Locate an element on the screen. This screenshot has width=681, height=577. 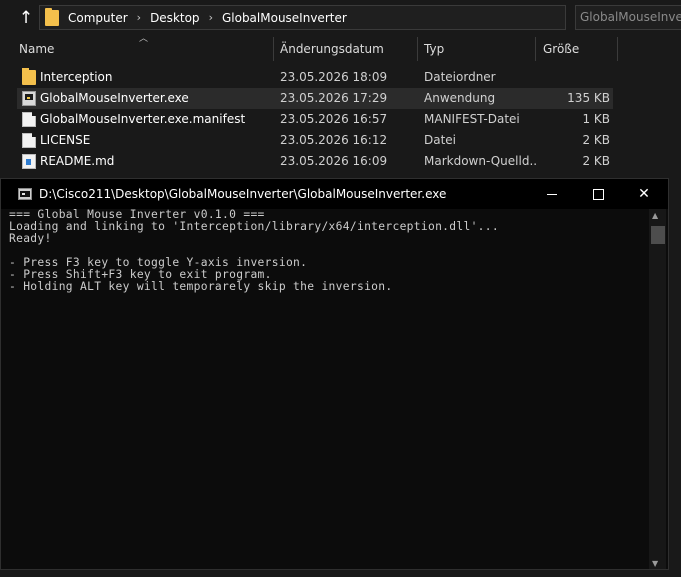
markdown-icon is located at coordinates (29, 161).